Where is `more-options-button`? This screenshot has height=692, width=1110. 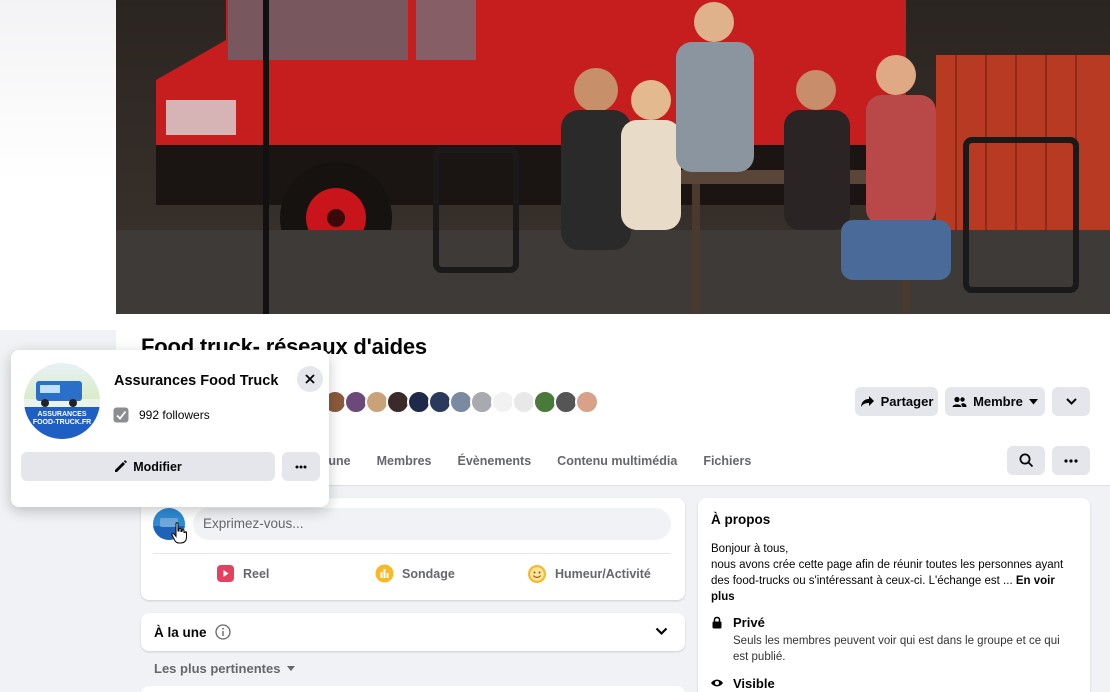
more-options-button is located at coordinates (1071, 401).